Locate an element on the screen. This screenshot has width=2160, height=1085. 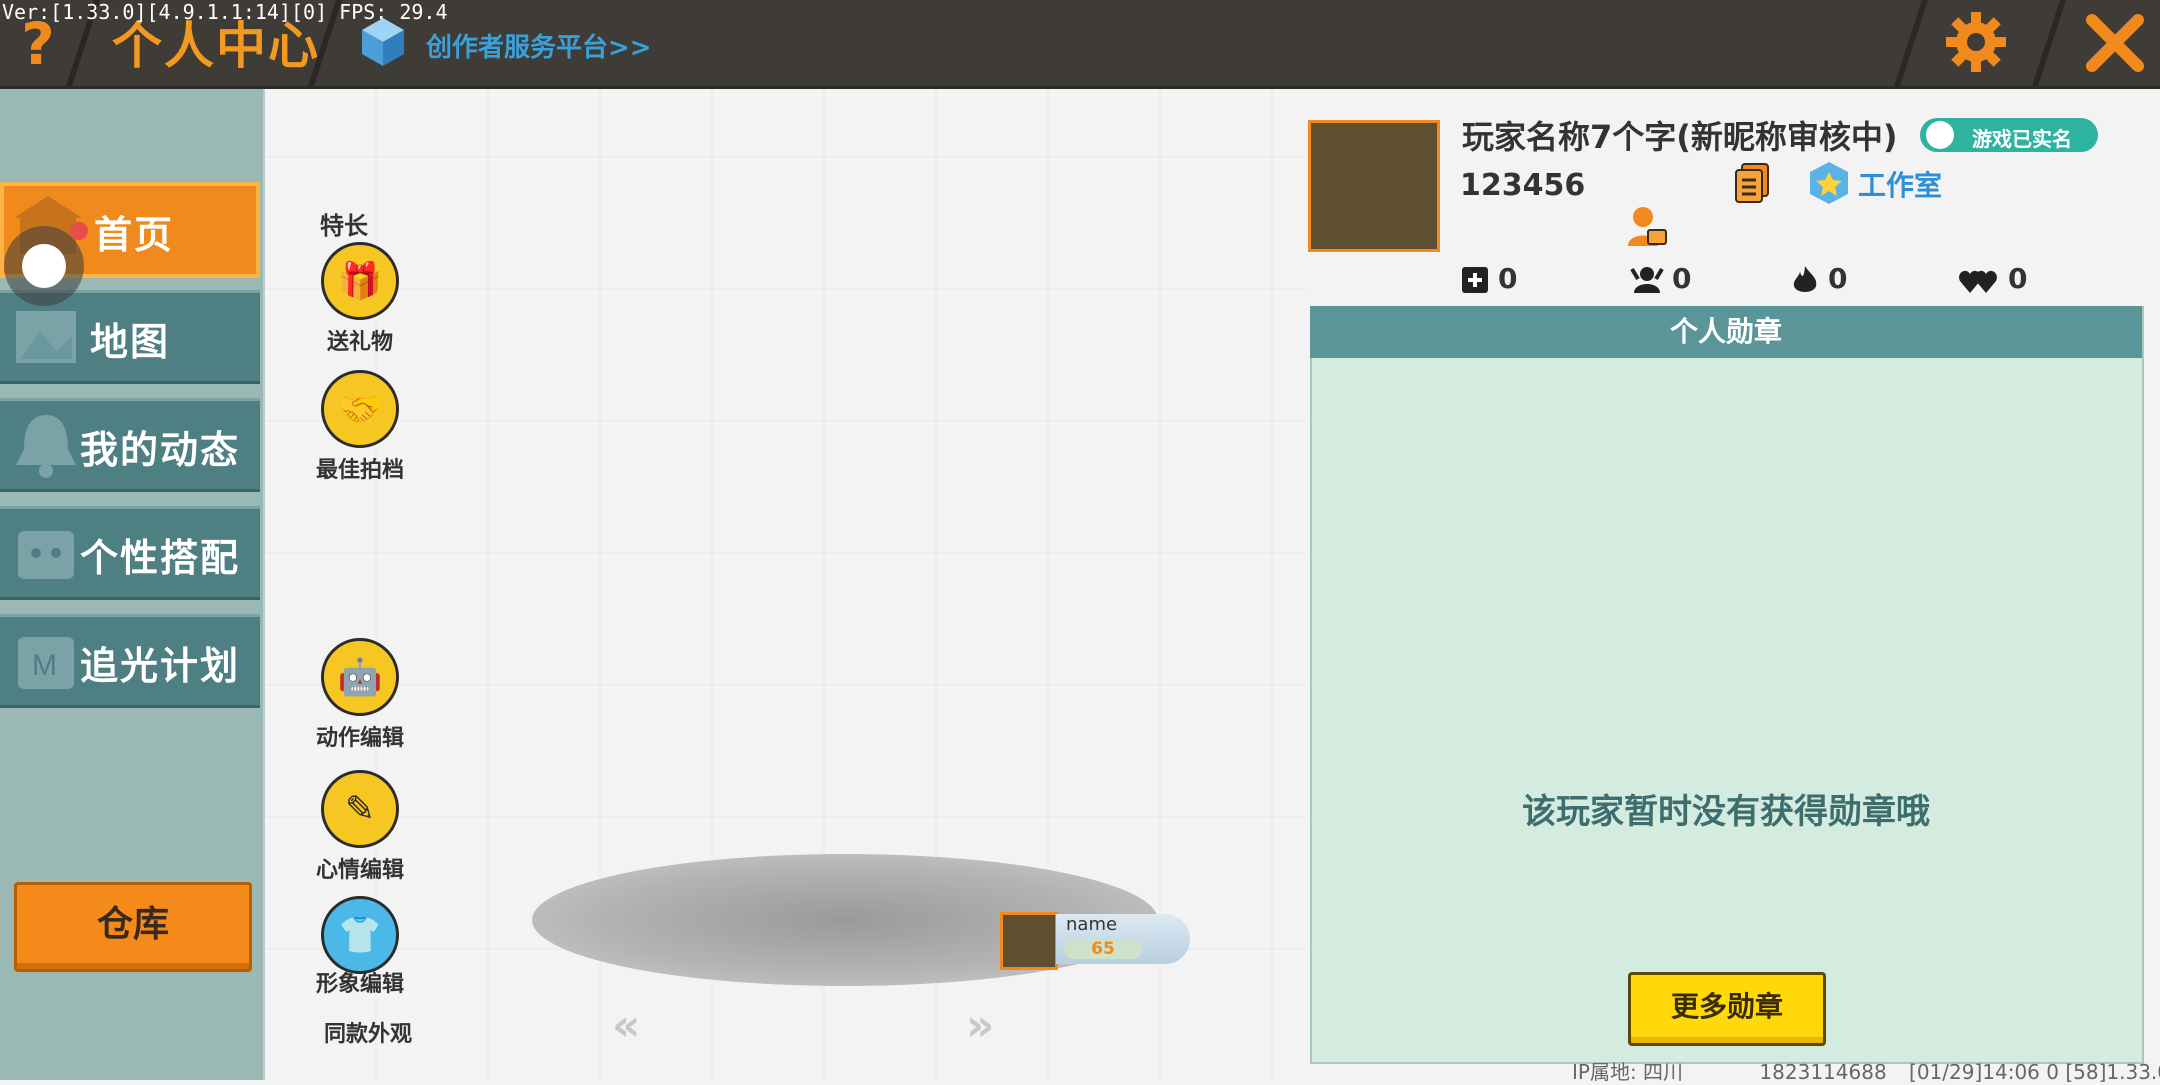
gear-icon is located at coordinates (1976, 42).